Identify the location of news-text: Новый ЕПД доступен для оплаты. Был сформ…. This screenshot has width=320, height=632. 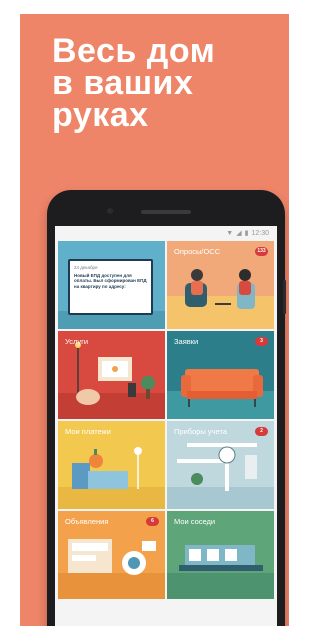
(110, 280).